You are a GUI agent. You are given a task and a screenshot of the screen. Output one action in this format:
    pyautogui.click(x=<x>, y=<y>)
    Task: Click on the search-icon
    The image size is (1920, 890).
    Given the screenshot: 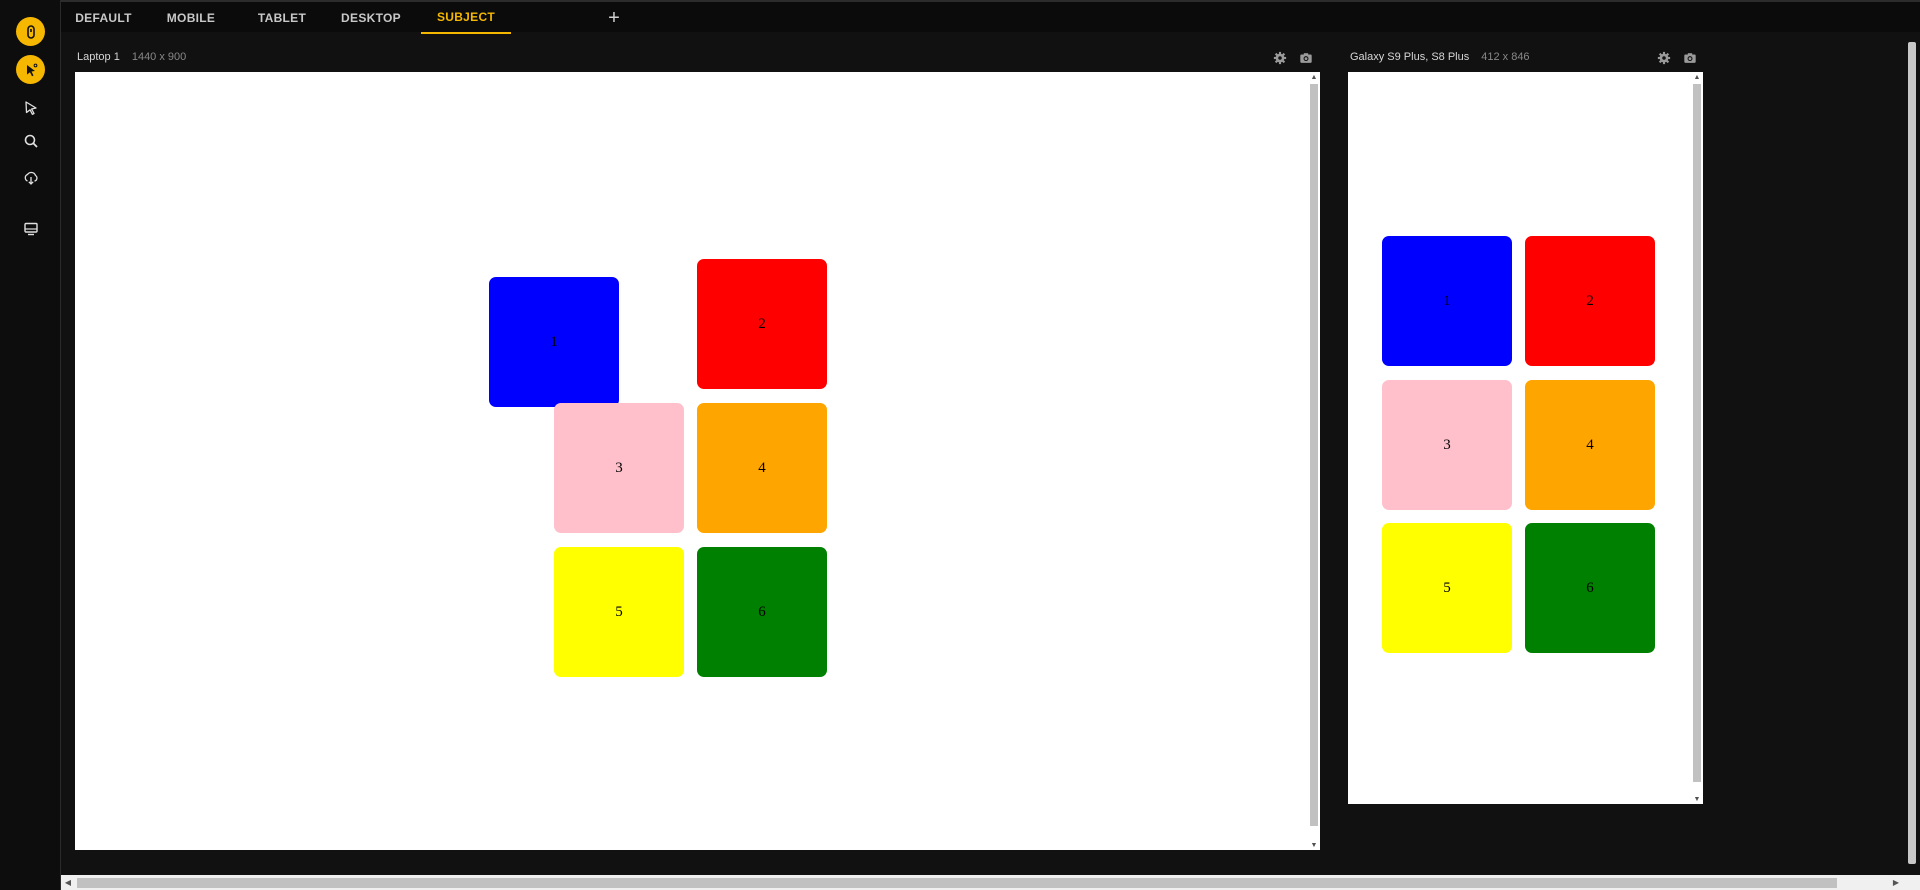 What is the action you would take?
    pyautogui.click(x=30, y=140)
    